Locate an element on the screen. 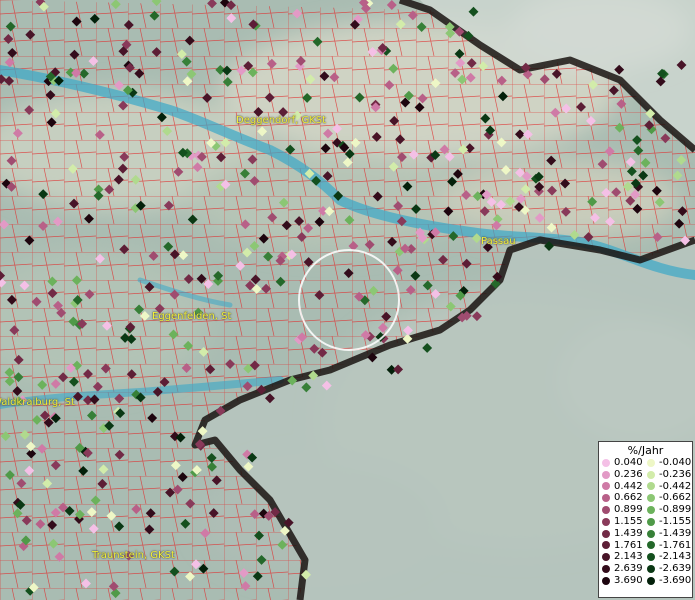 The width and height of the screenshot is (695, 600). legend-row: -0.899 is located at coordinates (669, 510).